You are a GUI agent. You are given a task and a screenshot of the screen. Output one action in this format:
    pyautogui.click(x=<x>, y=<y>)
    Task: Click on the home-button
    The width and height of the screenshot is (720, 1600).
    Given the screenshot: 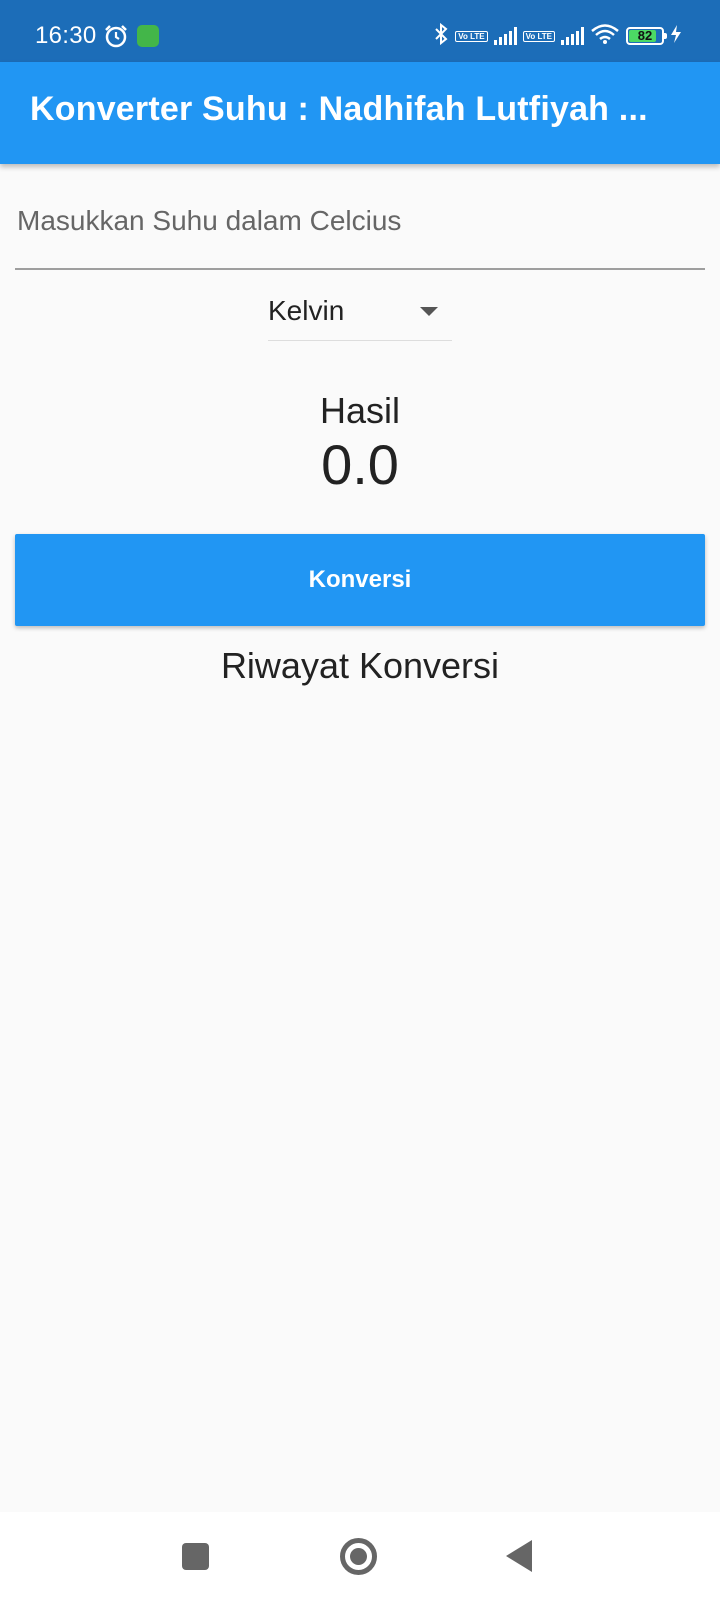 What is the action you would take?
    pyautogui.click(x=357, y=1556)
    